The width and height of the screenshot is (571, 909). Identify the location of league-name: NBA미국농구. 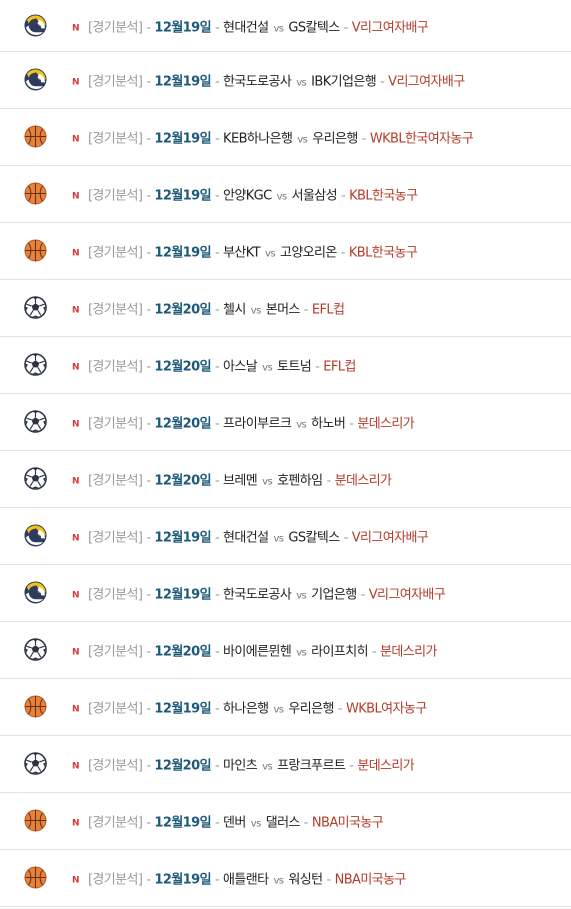
(347, 823).